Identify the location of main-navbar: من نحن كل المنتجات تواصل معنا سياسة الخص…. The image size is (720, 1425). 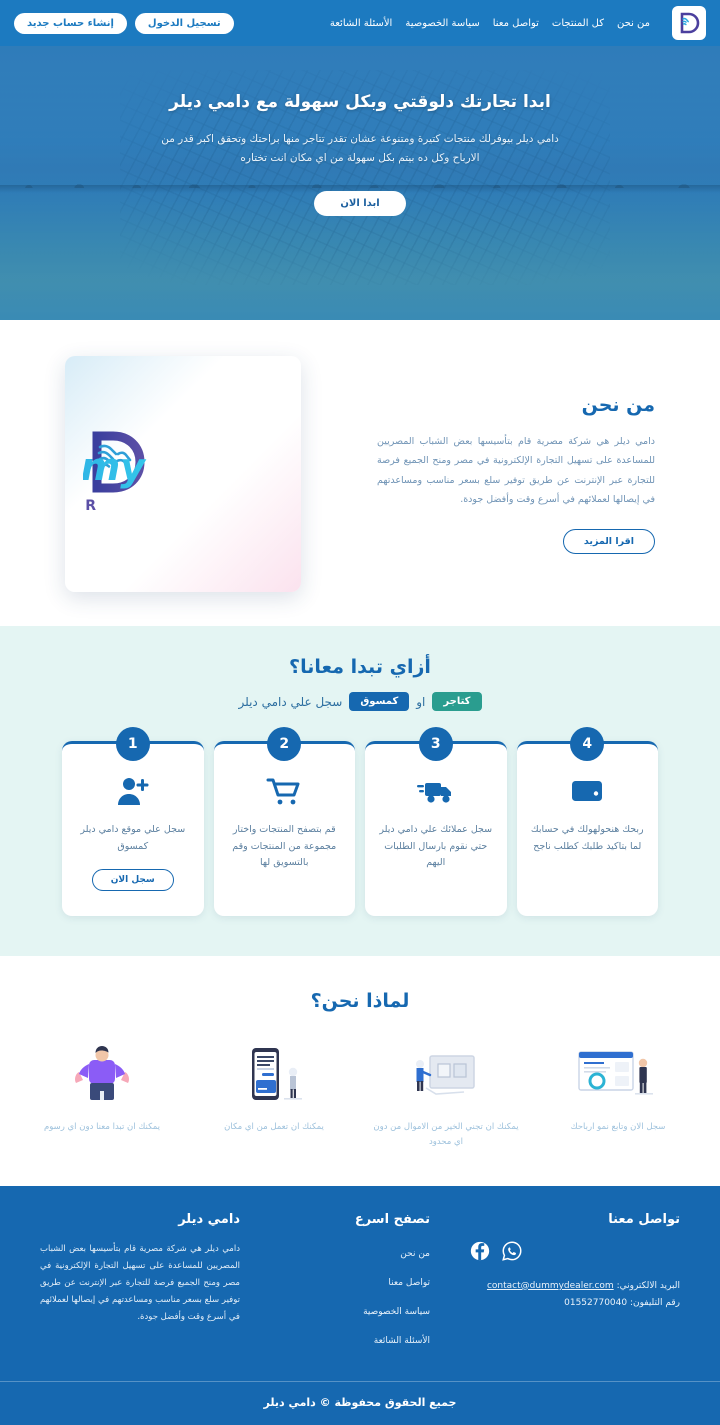
(360, 23).